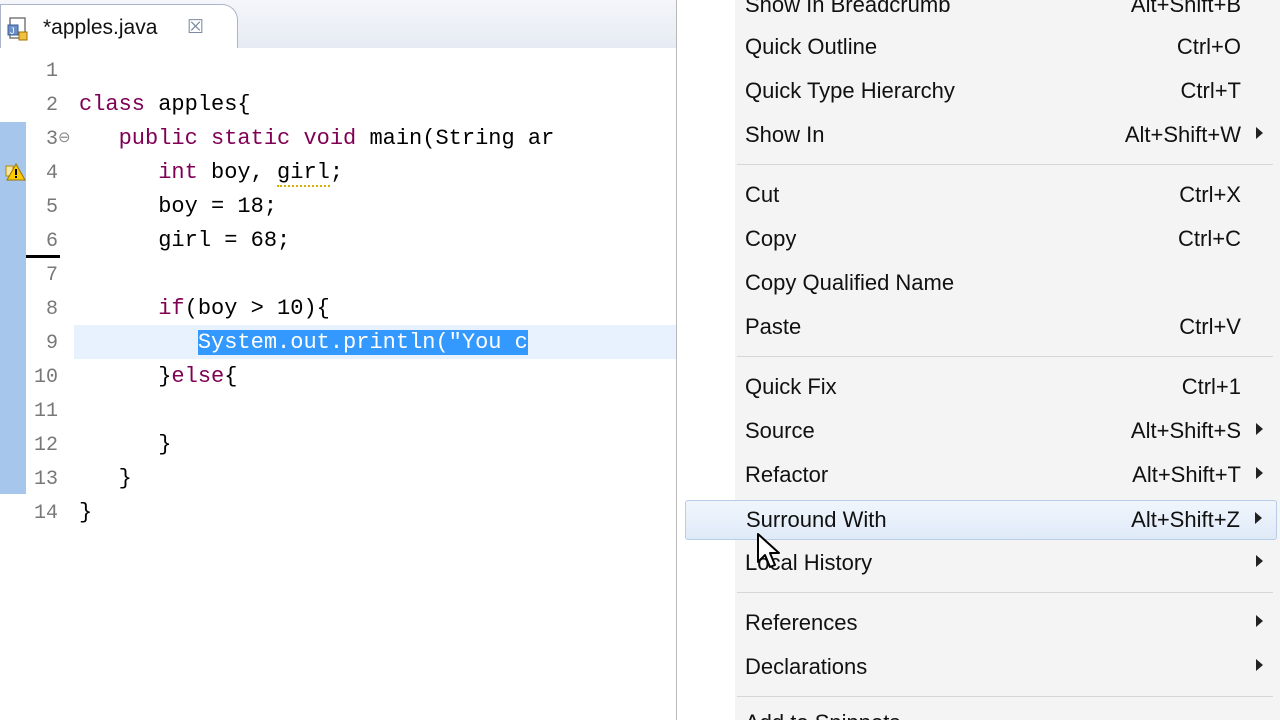 The width and height of the screenshot is (1280, 720). I want to click on code-line: }else{, so click(158, 377).